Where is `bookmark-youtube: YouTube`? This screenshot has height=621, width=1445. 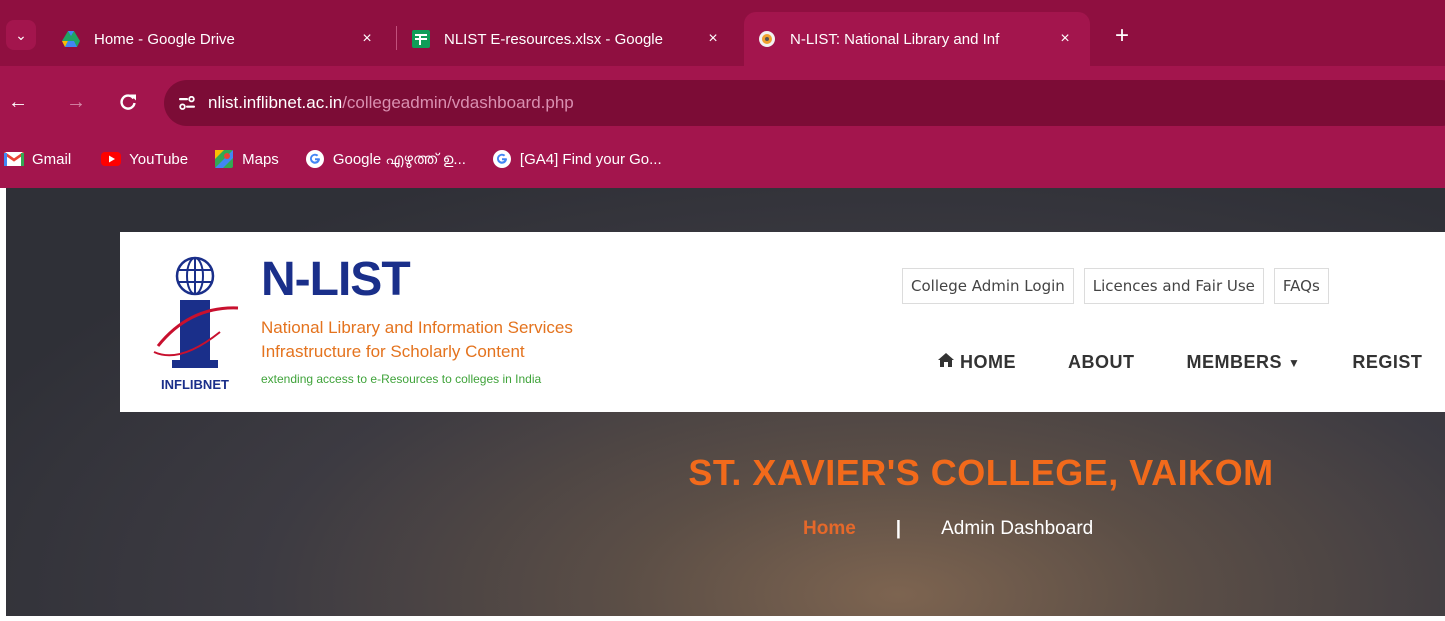
bookmark-youtube: YouTube is located at coordinates (144, 159).